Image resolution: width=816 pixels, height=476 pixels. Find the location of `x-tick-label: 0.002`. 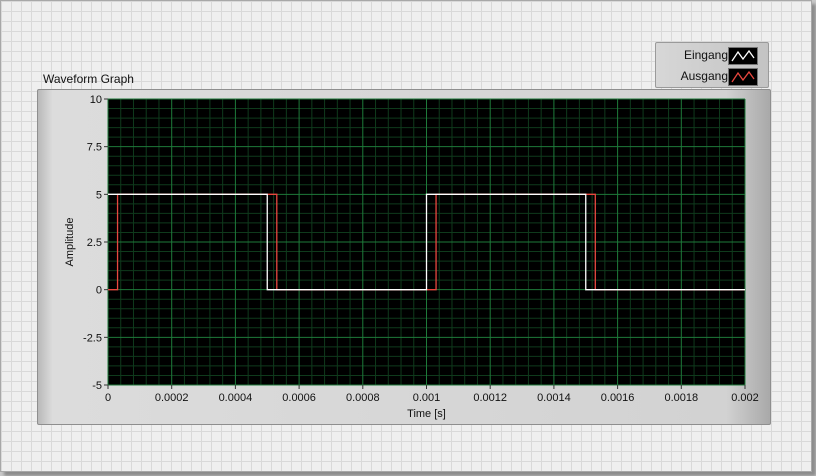

x-tick-label: 0.002 is located at coordinates (745, 398).